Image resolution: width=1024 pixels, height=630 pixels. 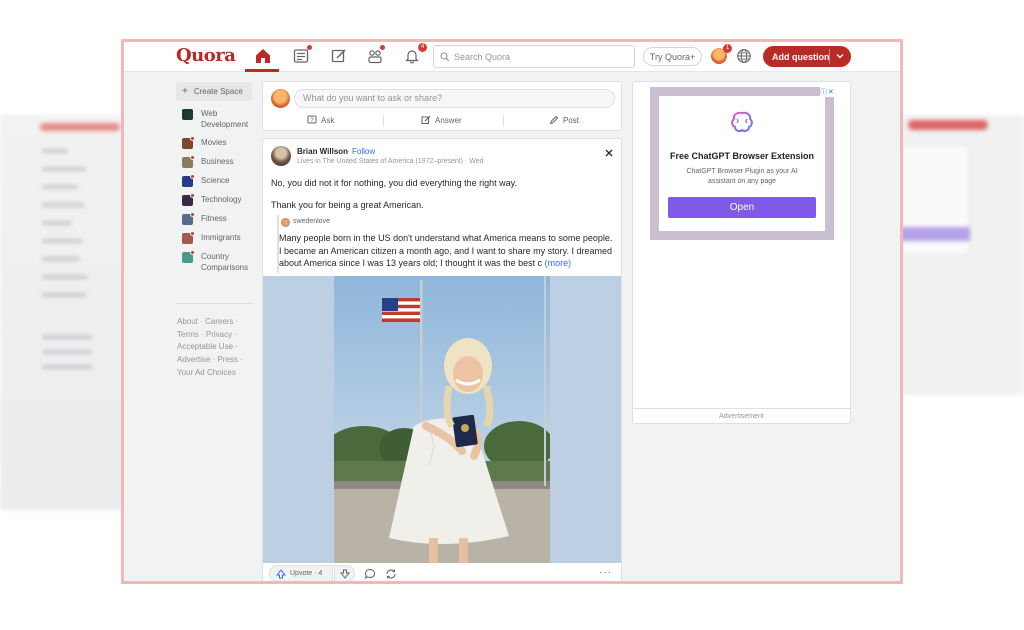 What do you see at coordinates (442, 572) in the screenshot?
I see `post-actions: Upvote · 4 ···` at bounding box center [442, 572].